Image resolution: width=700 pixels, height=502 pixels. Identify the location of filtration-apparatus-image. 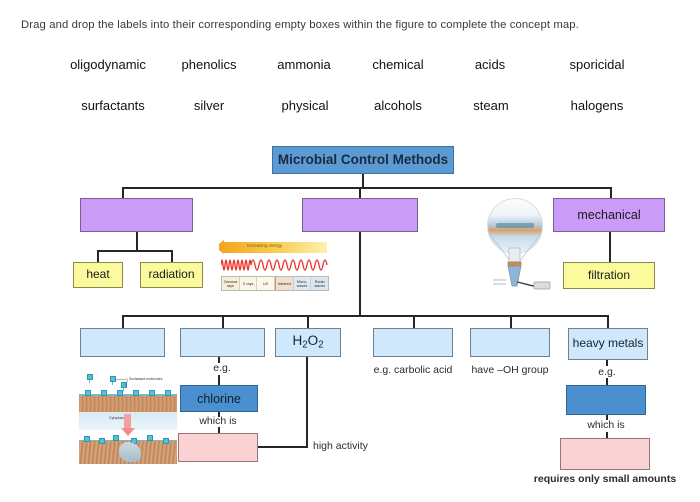
(518, 245).